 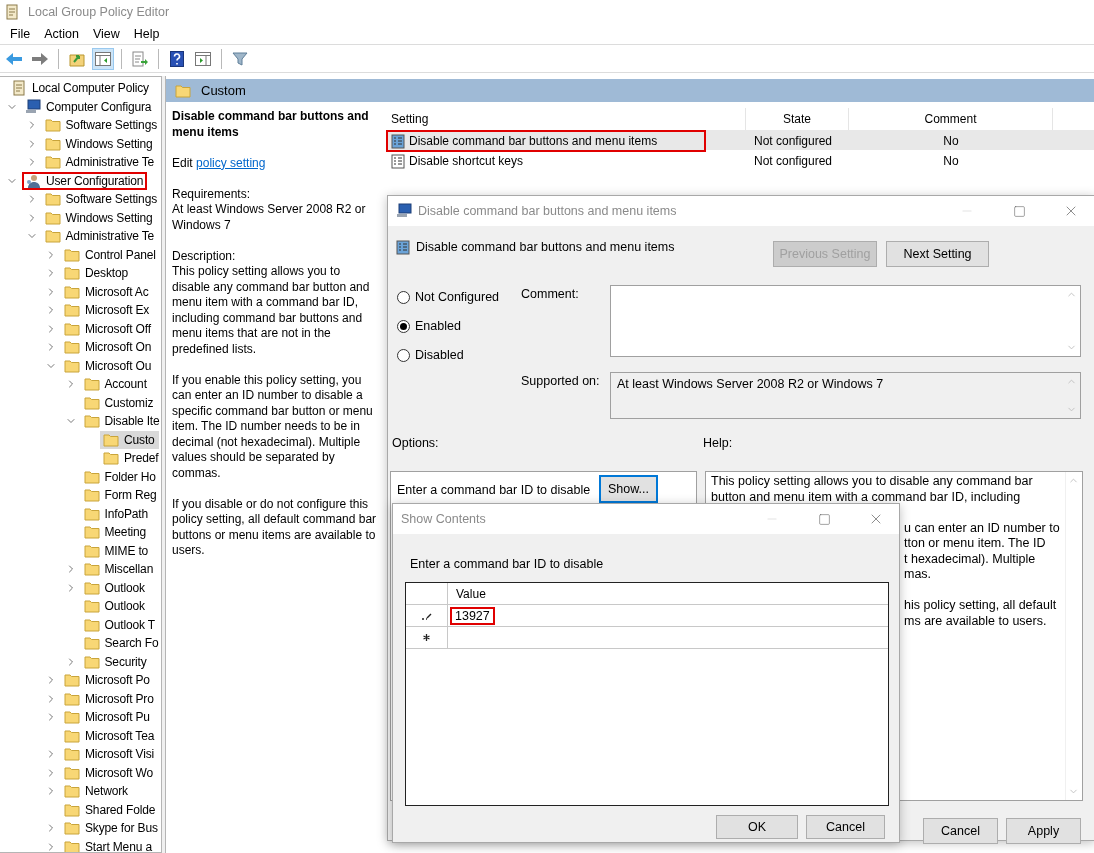 What do you see at coordinates (108, 844) in the screenshot?
I see `tree-item: Start Menu a` at bounding box center [108, 844].